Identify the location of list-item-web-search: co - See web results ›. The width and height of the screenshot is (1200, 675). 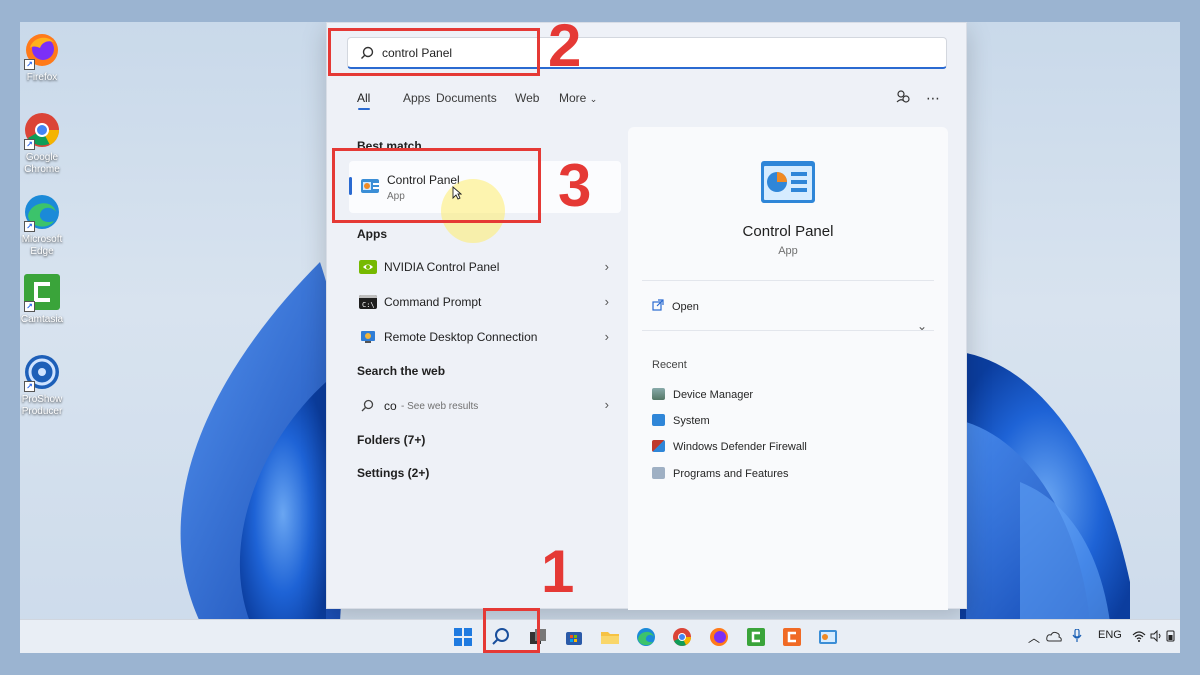
(485, 405).